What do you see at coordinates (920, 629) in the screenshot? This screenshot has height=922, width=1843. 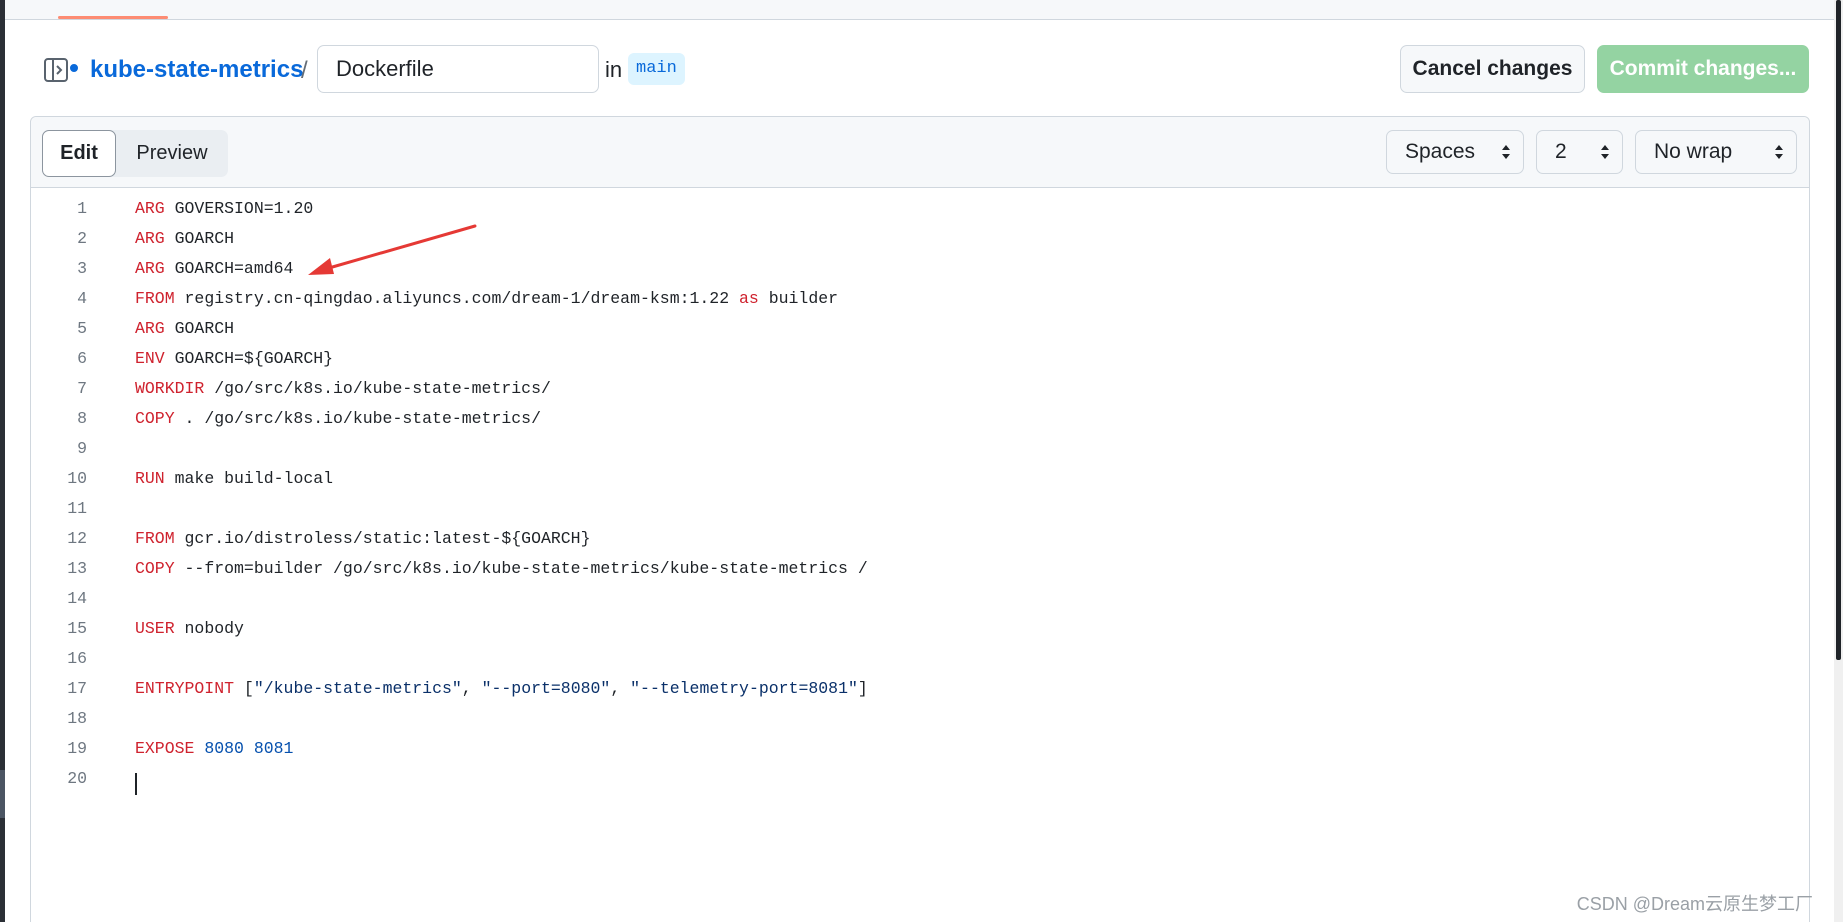 I see `code-line: 15 USER nobody` at bounding box center [920, 629].